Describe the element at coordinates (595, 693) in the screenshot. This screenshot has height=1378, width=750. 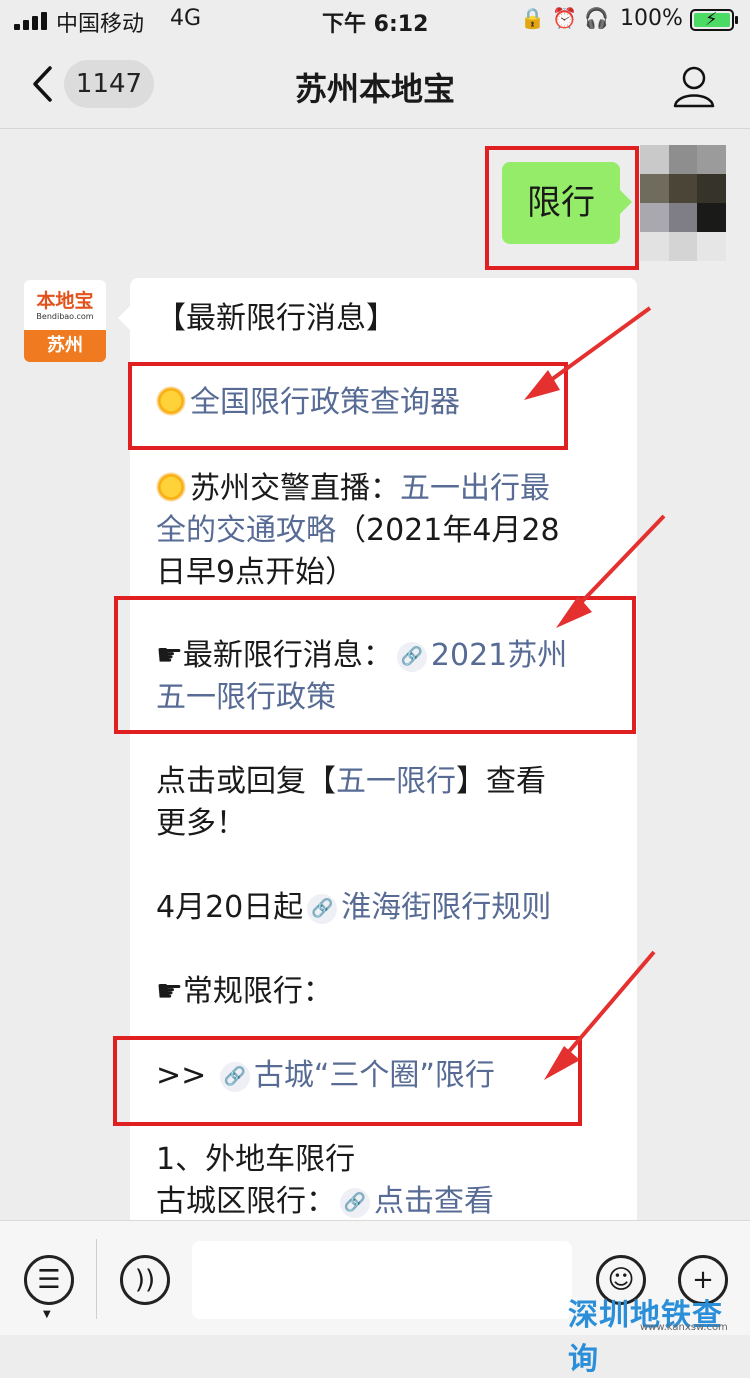
I see `annotation-arrows` at that location.